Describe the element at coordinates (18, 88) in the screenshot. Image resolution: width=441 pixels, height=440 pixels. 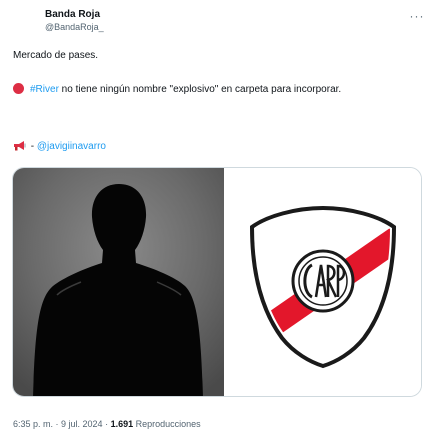
I see `red-circle-icon` at that location.